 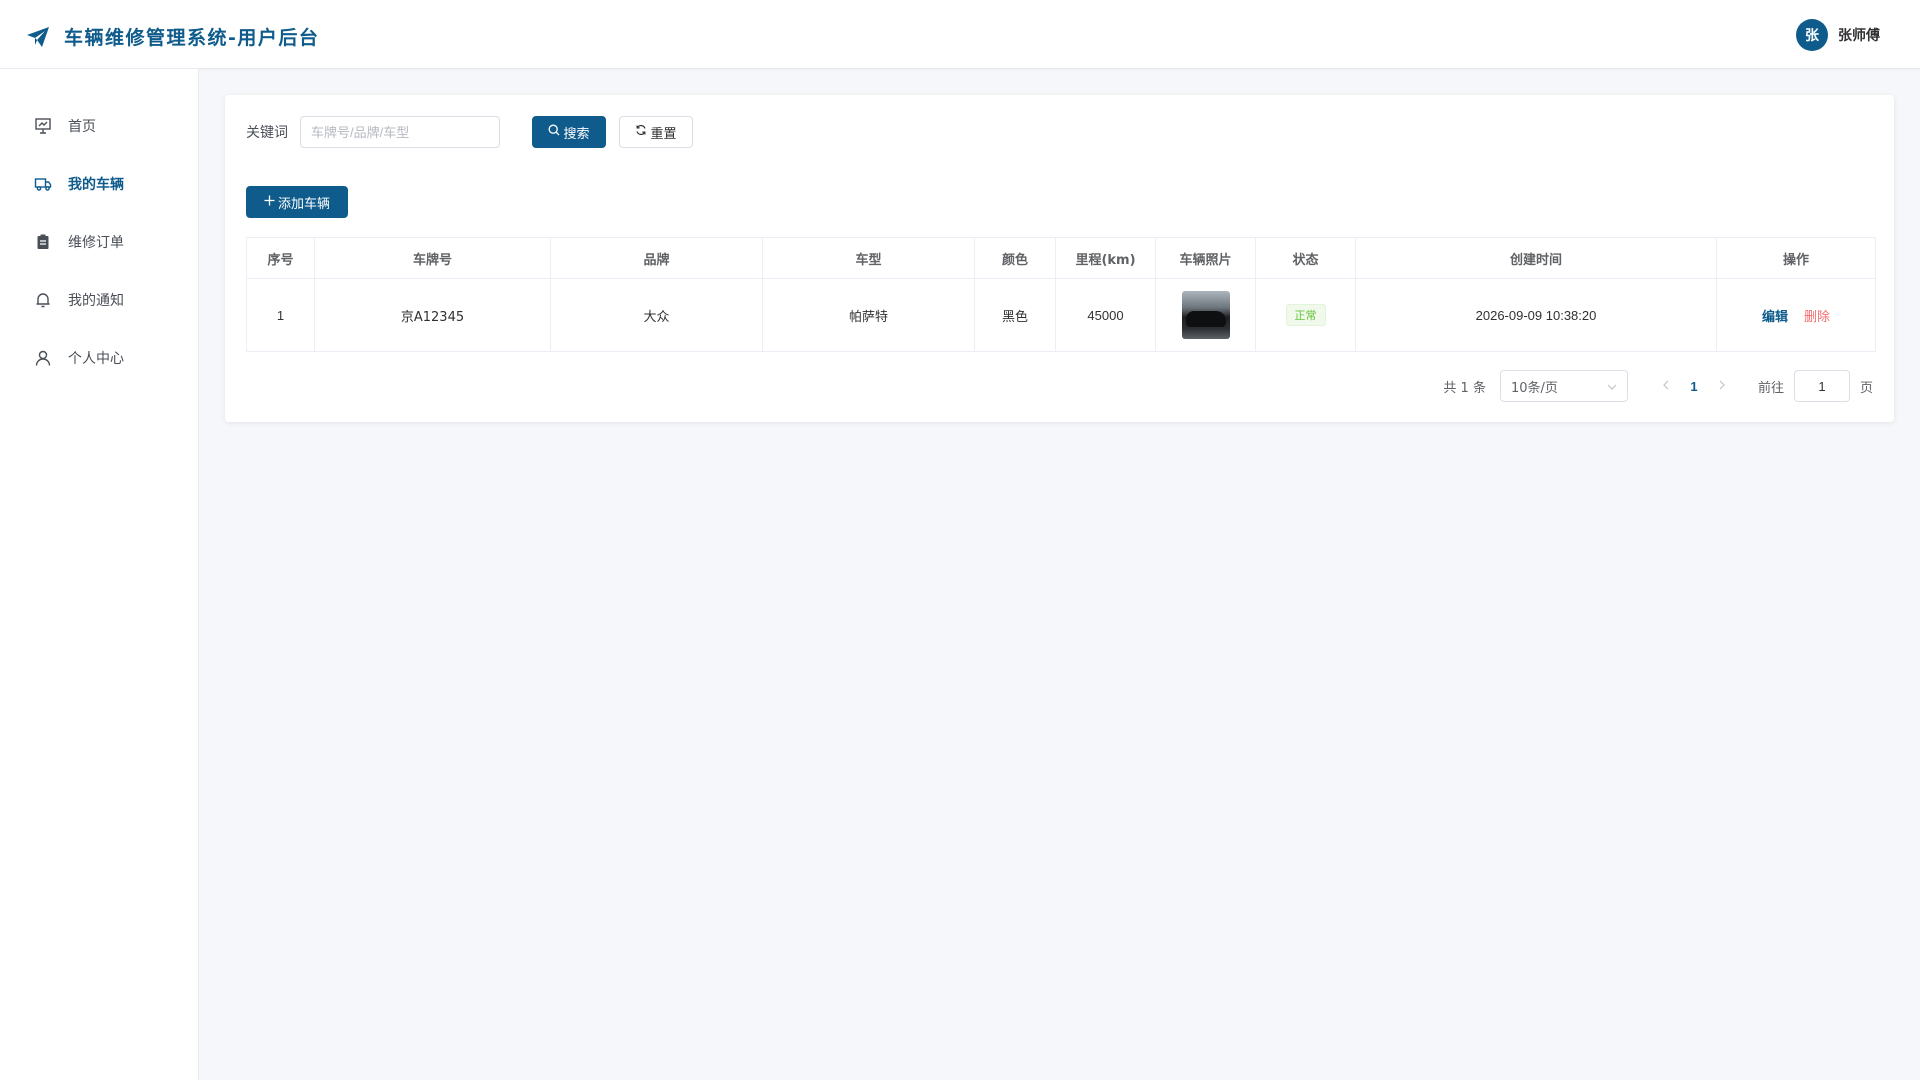 I want to click on cell-photo, so click(x=1205, y=315).